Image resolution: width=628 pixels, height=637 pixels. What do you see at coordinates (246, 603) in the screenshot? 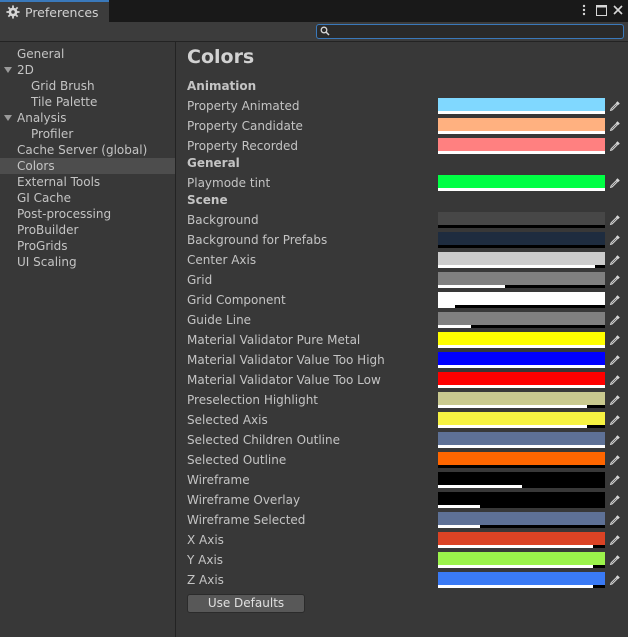
I see `use-defaults-button: Use Defaults` at bounding box center [246, 603].